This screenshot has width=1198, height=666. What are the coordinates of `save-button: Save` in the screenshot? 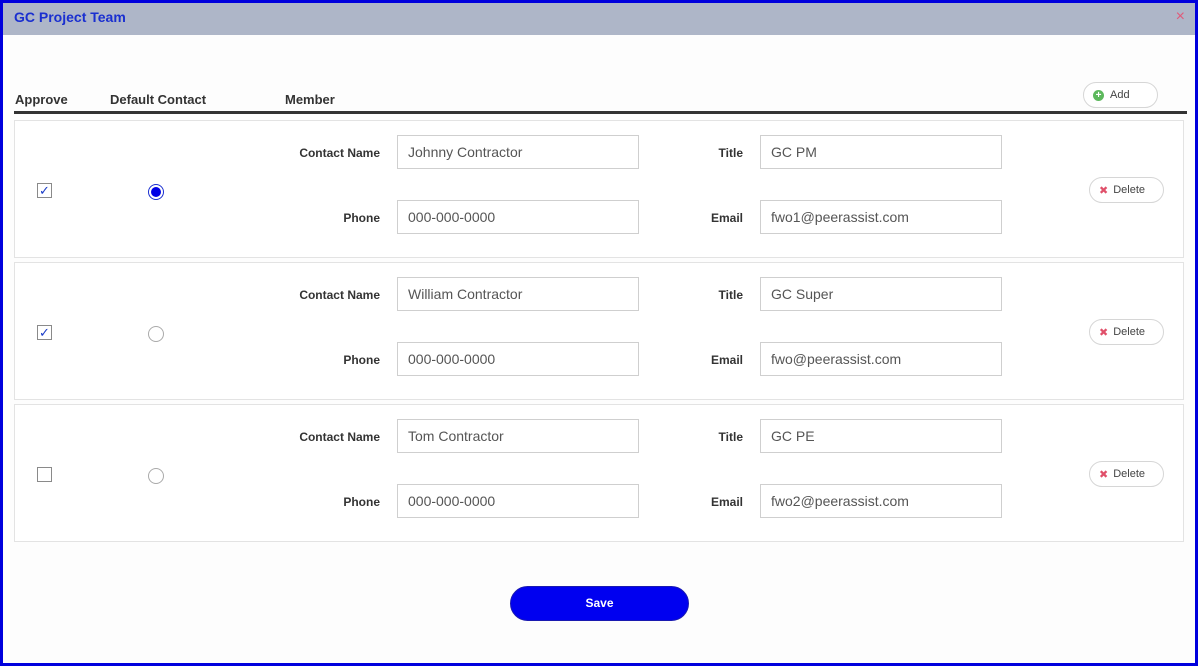 It's located at (599, 603).